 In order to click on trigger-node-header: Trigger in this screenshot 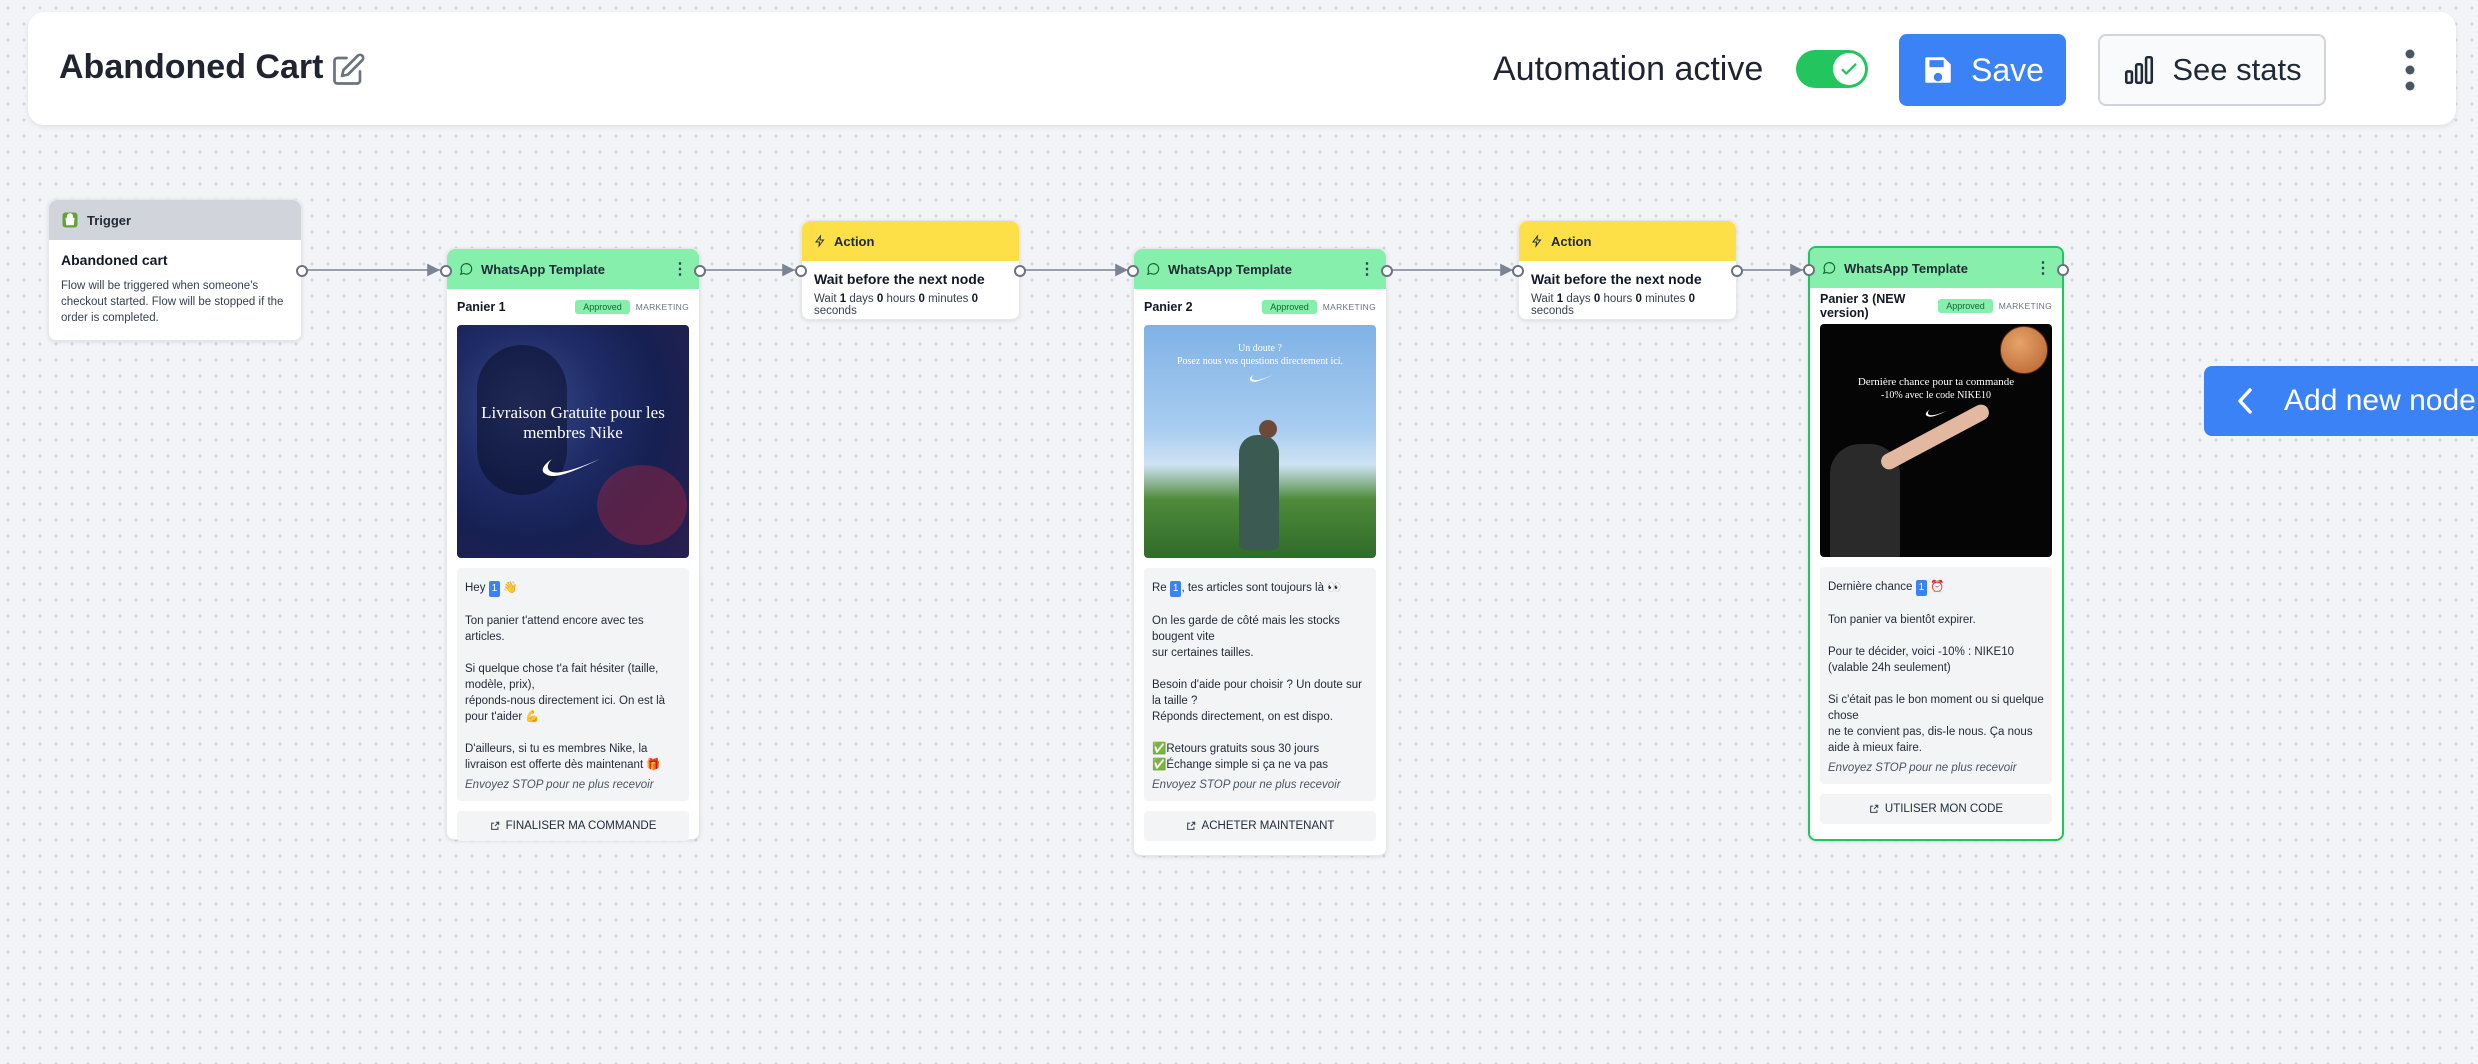, I will do `click(175, 220)`.